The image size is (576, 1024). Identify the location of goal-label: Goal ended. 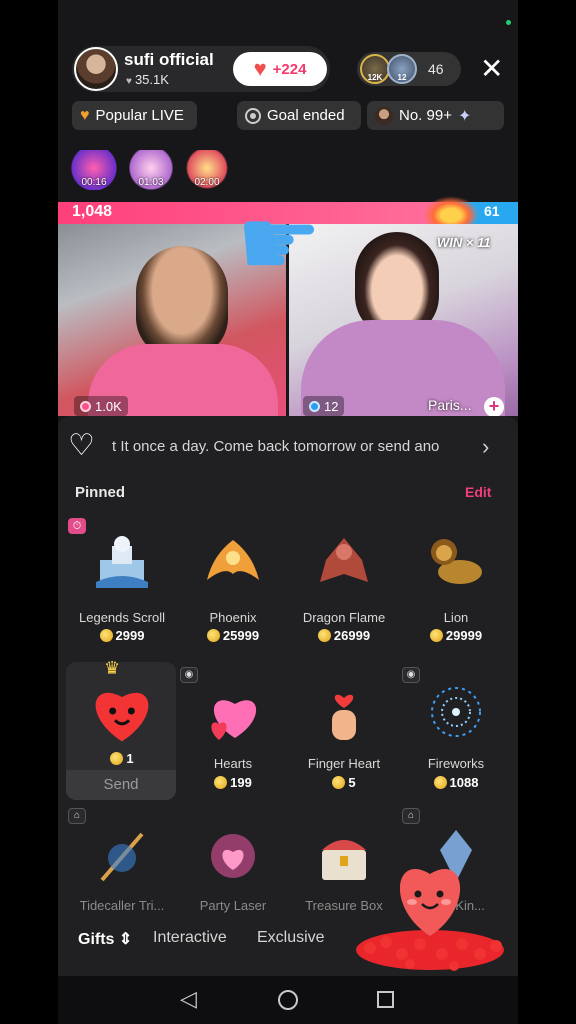
(306, 115).